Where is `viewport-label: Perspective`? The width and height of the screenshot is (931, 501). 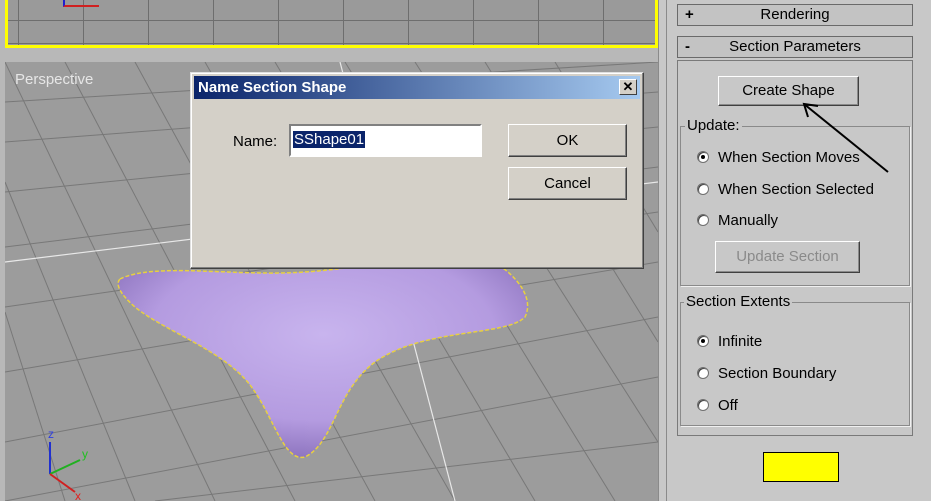
viewport-label: Perspective is located at coordinates (54, 79).